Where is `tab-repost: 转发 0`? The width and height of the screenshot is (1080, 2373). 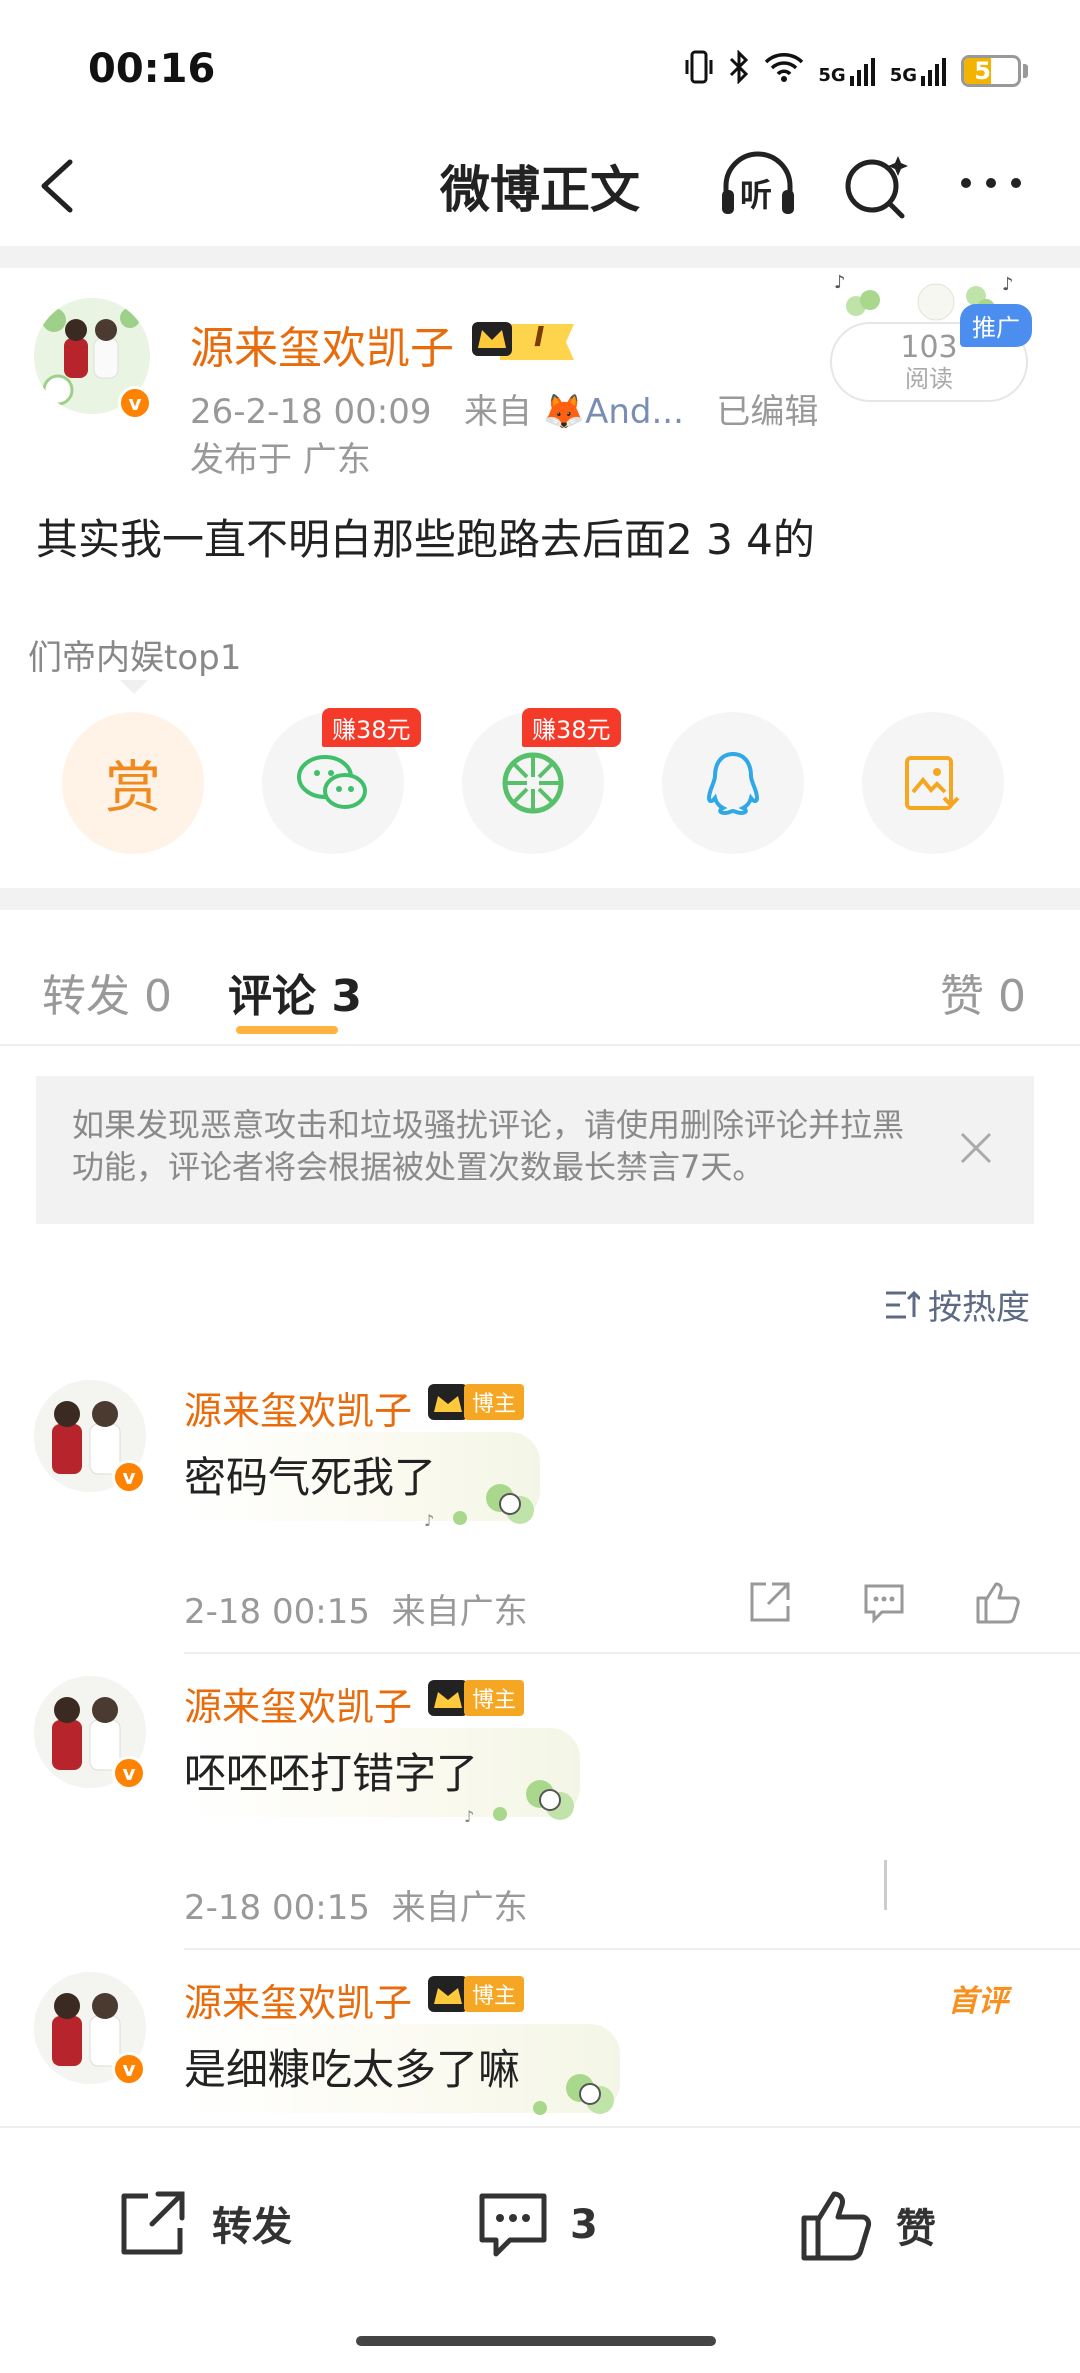
tab-repost: 转发 0 is located at coordinates (107, 992).